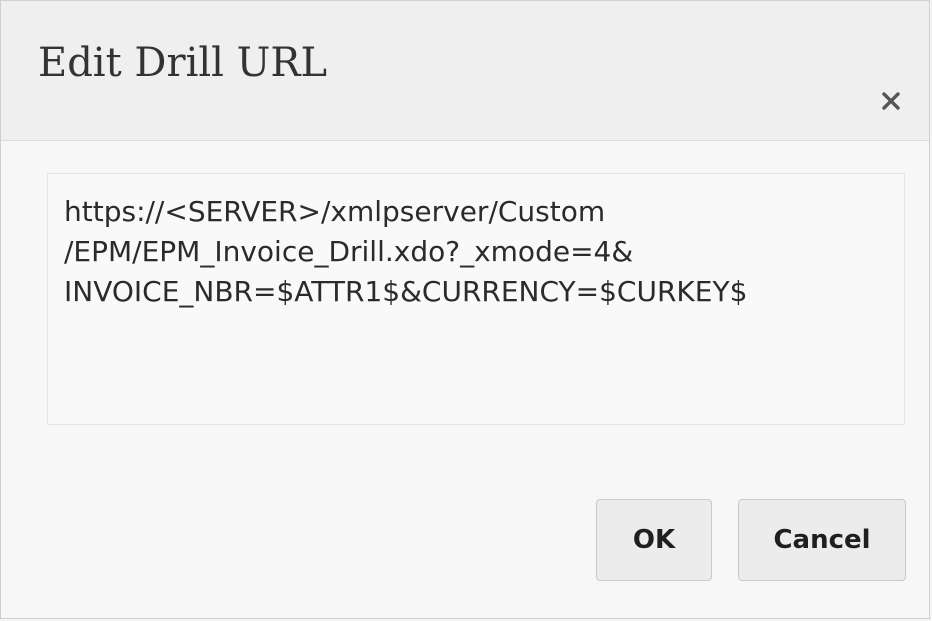 The height and width of the screenshot is (621, 932). Describe the element at coordinates (183, 63) in the screenshot. I see `dialog-title: Edit Drill URL` at that location.